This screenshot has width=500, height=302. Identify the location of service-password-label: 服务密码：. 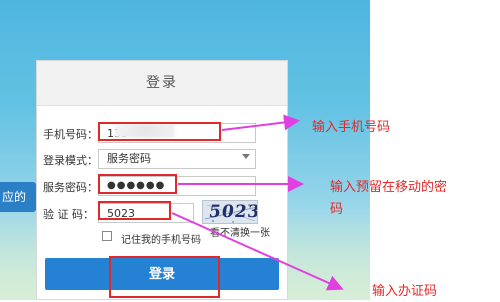
(70, 187).